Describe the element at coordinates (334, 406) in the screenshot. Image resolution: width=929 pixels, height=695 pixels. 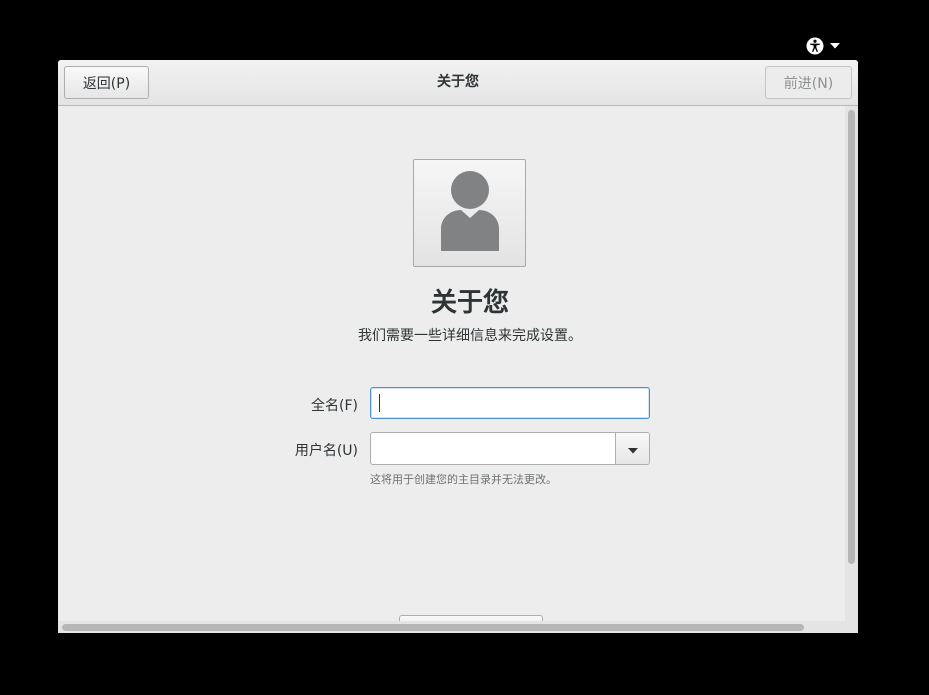
I see `full-name-label: 全名(F)` at that location.